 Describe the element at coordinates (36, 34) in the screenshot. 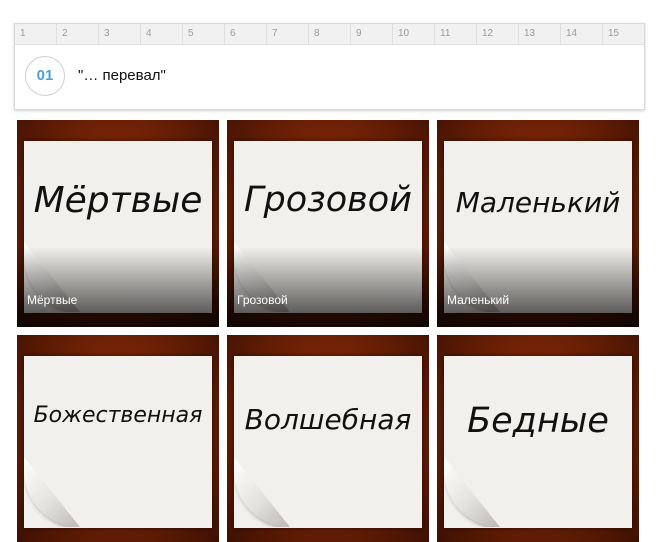

I see `ruler-step: 1` at that location.